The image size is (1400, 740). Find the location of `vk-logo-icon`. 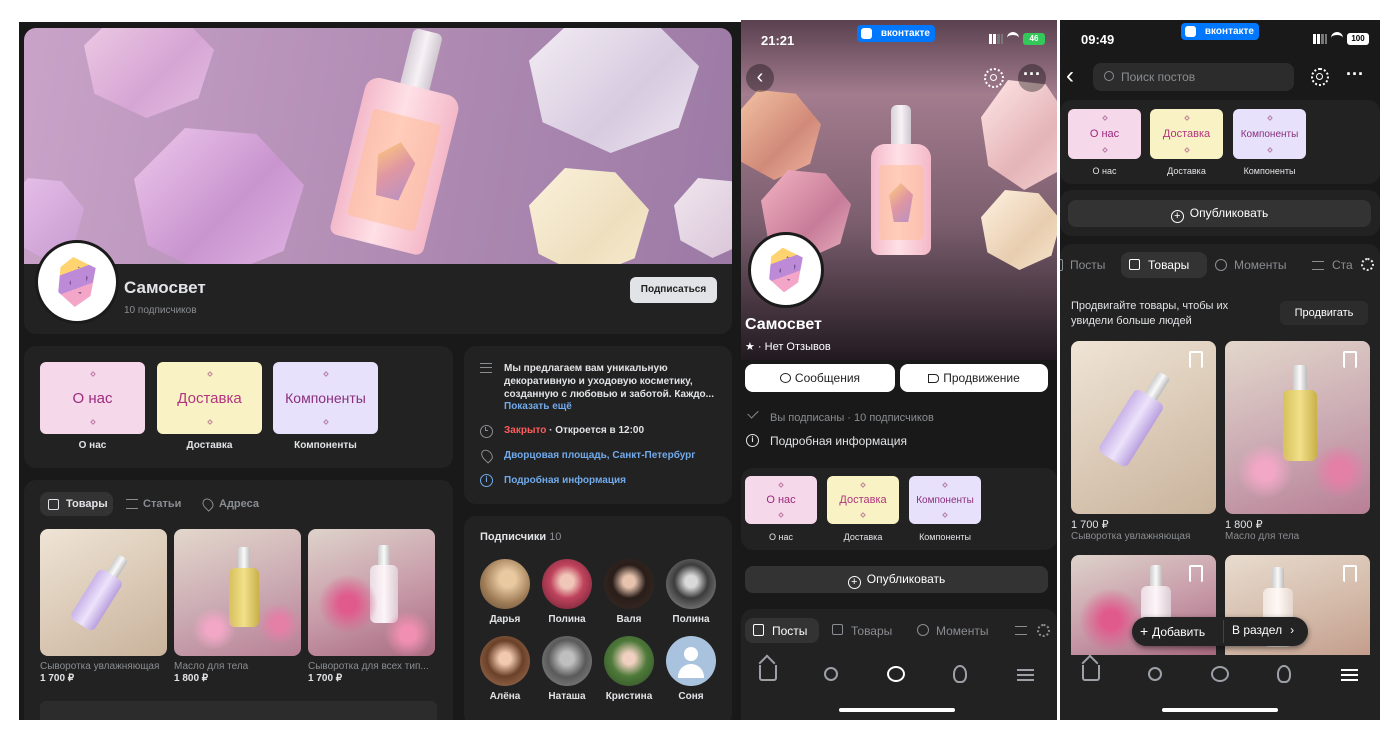

vk-logo-icon is located at coordinates (1190, 31).